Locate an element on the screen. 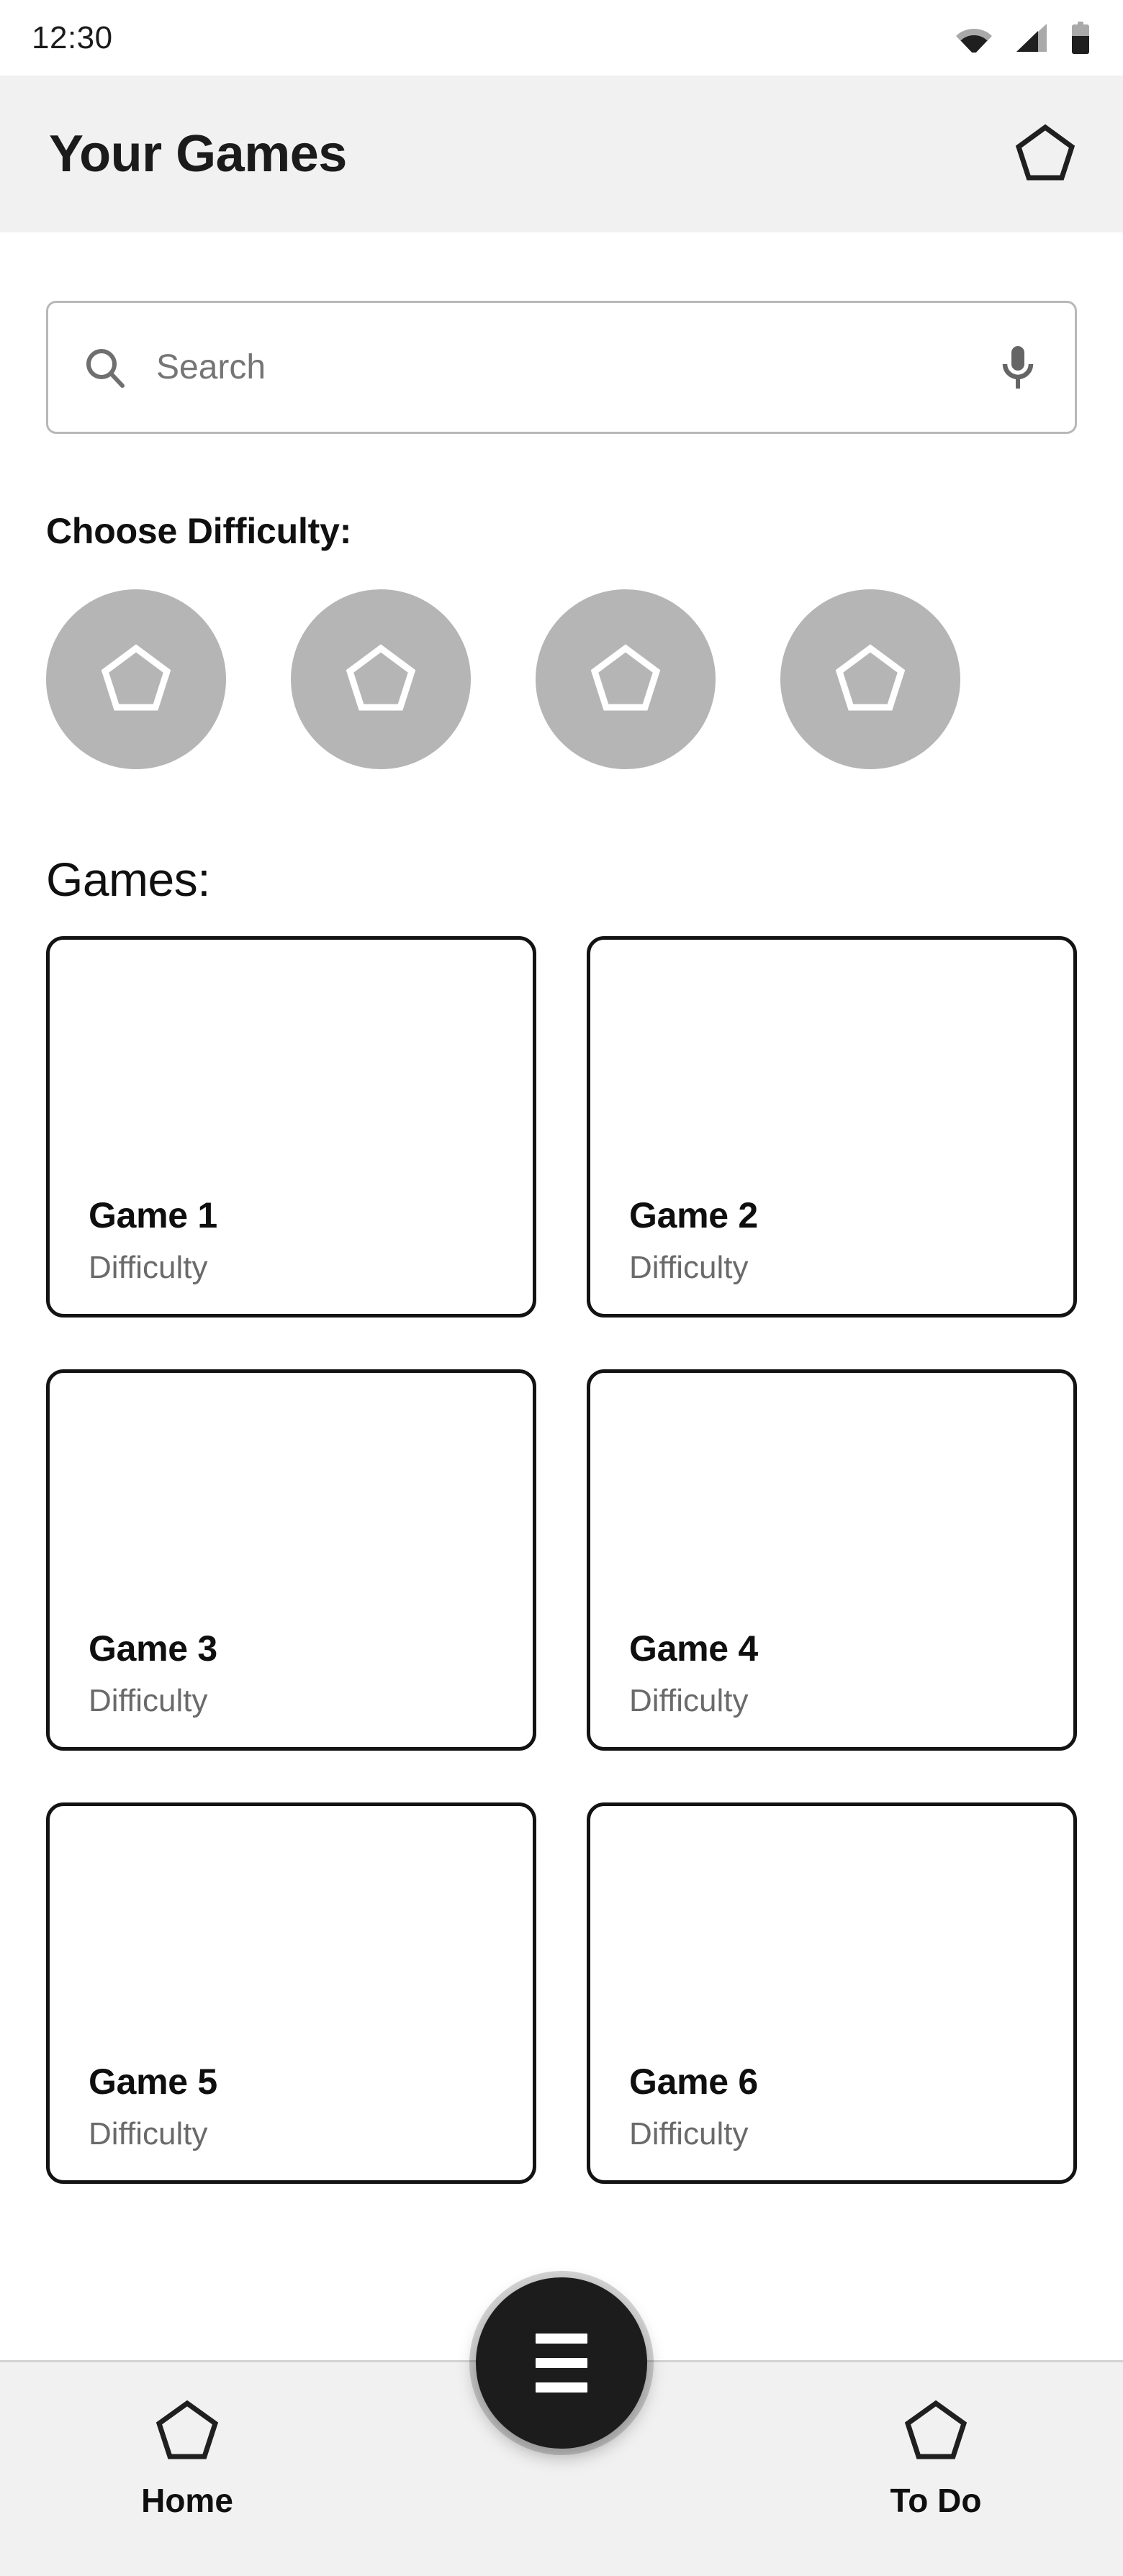  status-bar-icons is located at coordinates (1023, 38).